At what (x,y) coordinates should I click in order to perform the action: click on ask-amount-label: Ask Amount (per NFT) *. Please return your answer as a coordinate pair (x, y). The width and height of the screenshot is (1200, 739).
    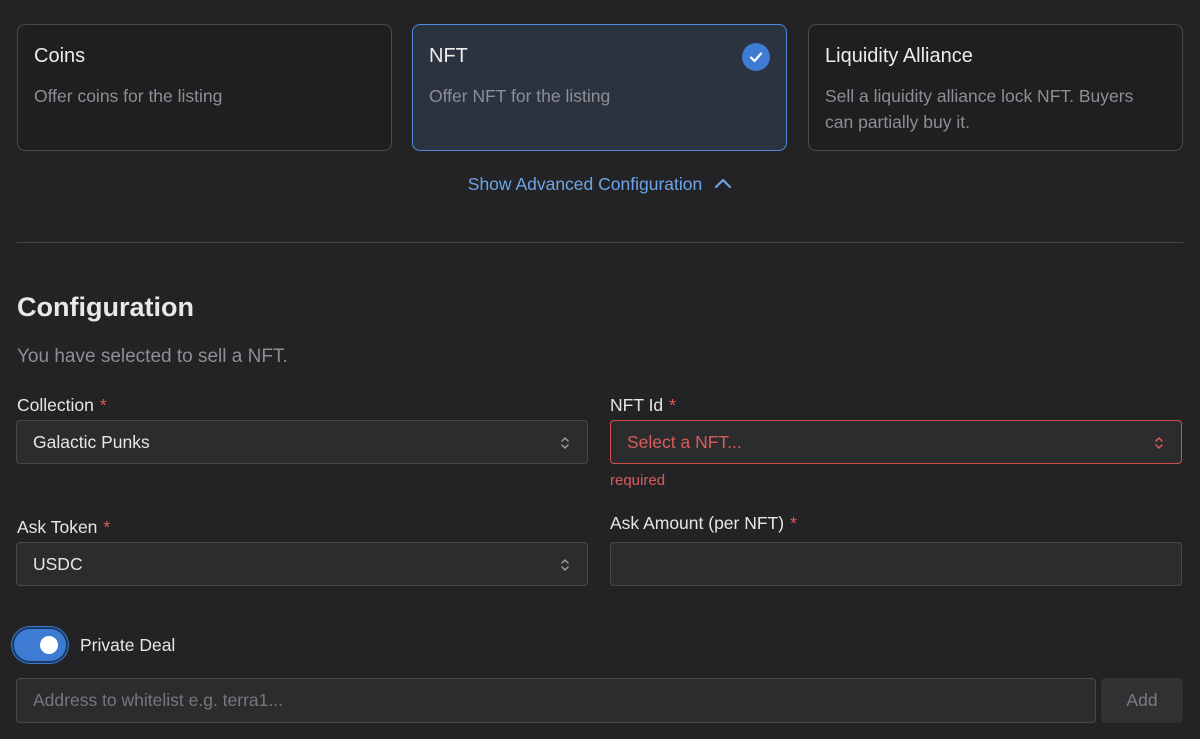
    Looking at the image, I should click on (703, 523).